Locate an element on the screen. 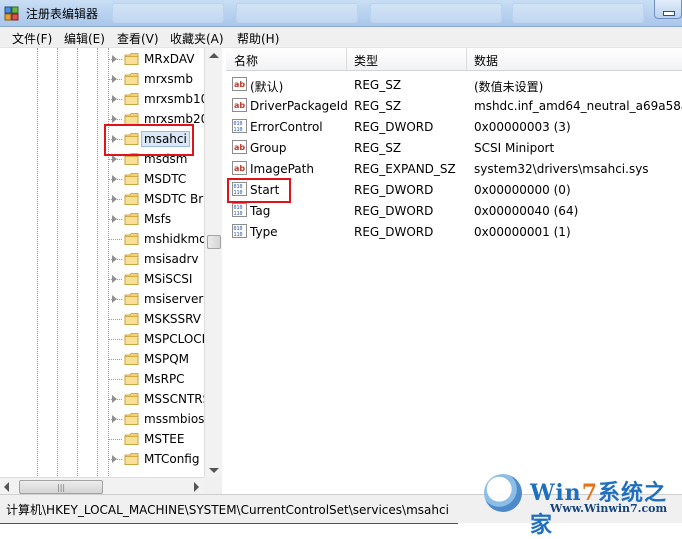 This screenshot has height=539, width=682. highlight-box-start is located at coordinates (259, 190).